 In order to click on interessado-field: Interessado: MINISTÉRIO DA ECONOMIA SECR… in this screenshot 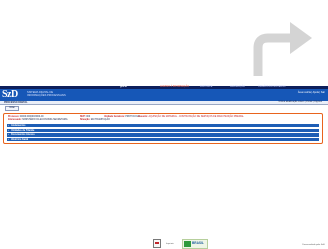, I will do `click(38, 120)`.